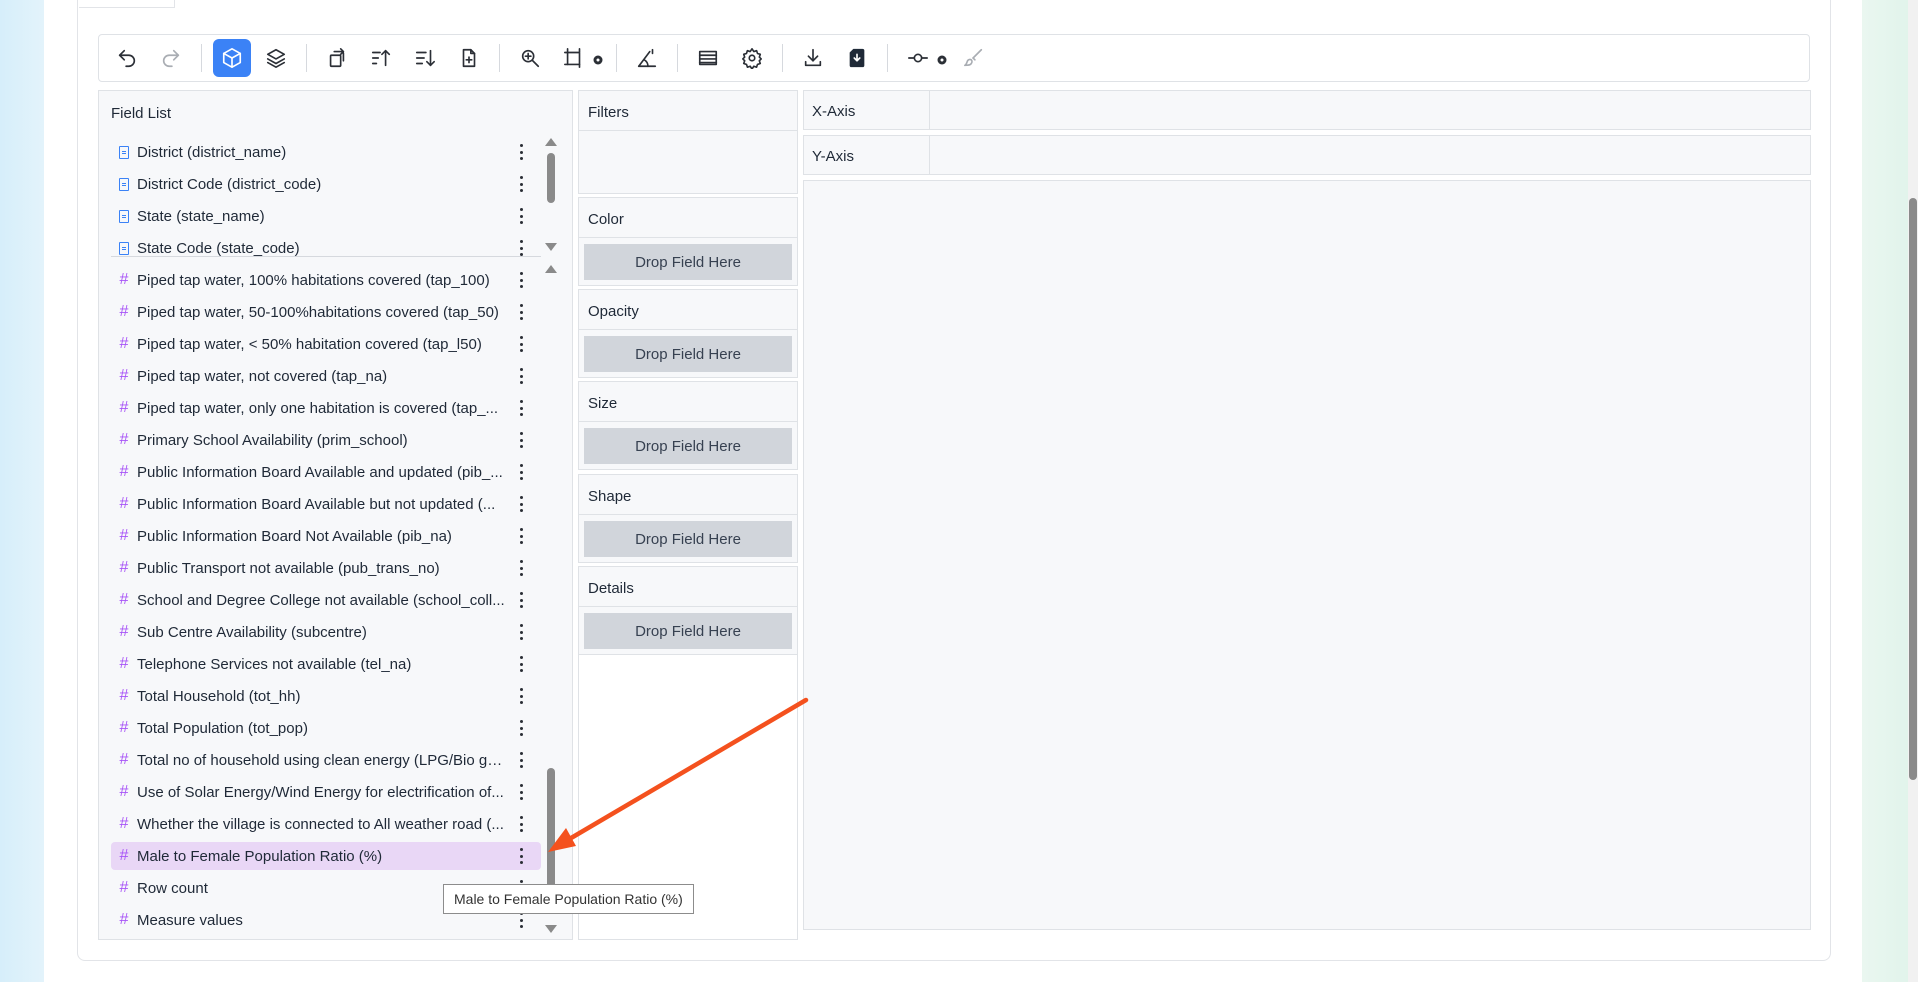 The image size is (1918, 982). Describe the element at coordinates (597, 59) in the screenshot. I see `frame-settings-icon` at that location.